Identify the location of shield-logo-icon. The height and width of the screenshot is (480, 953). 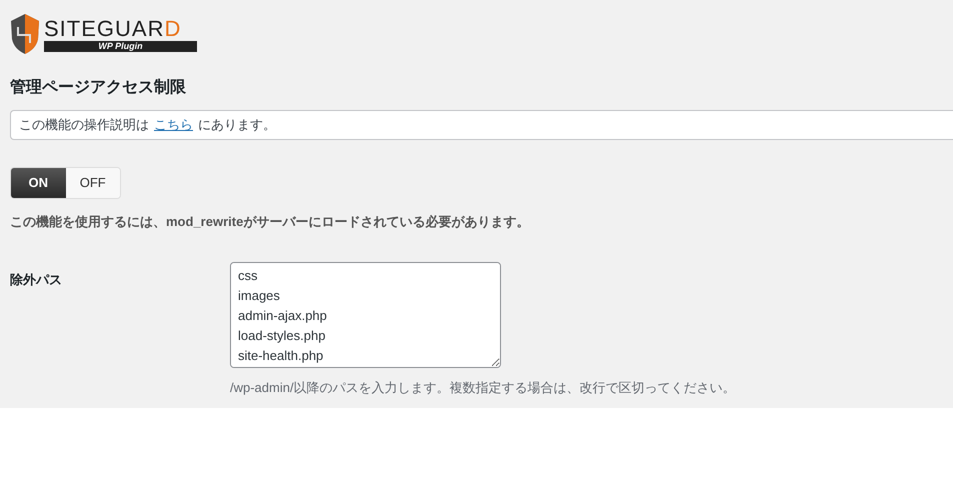
(25, 34).